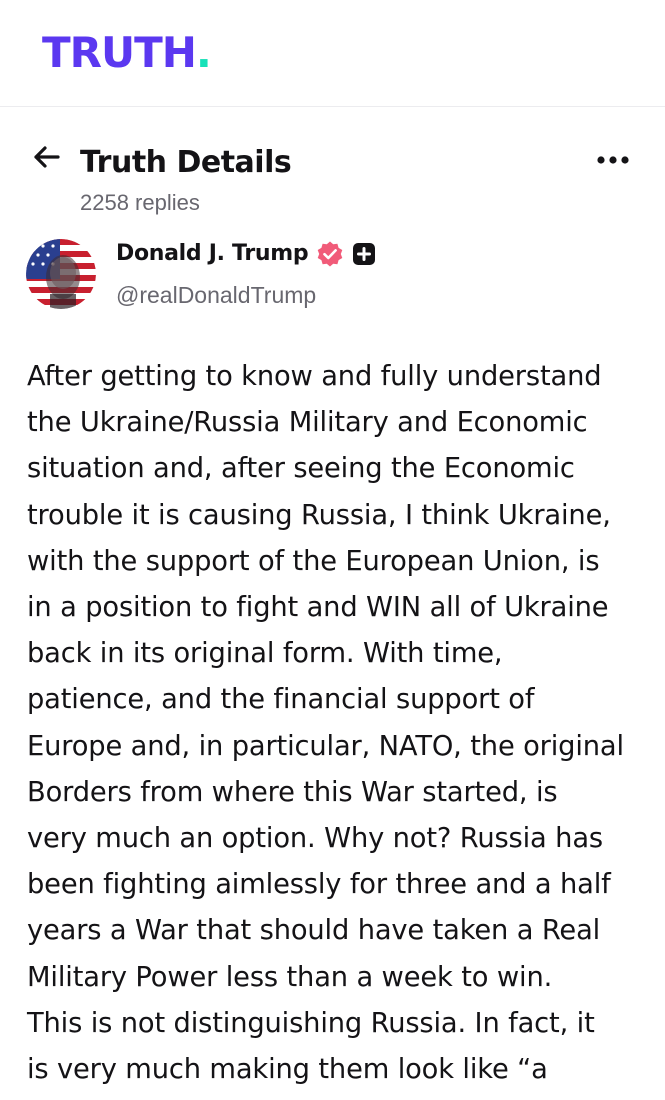 This screenshot has height=1100, width=665. Describe the element at coordinates (332, 287) in the screenshot. I see `post-author: Donald J. Trump @realDonaldTrump` at that location.